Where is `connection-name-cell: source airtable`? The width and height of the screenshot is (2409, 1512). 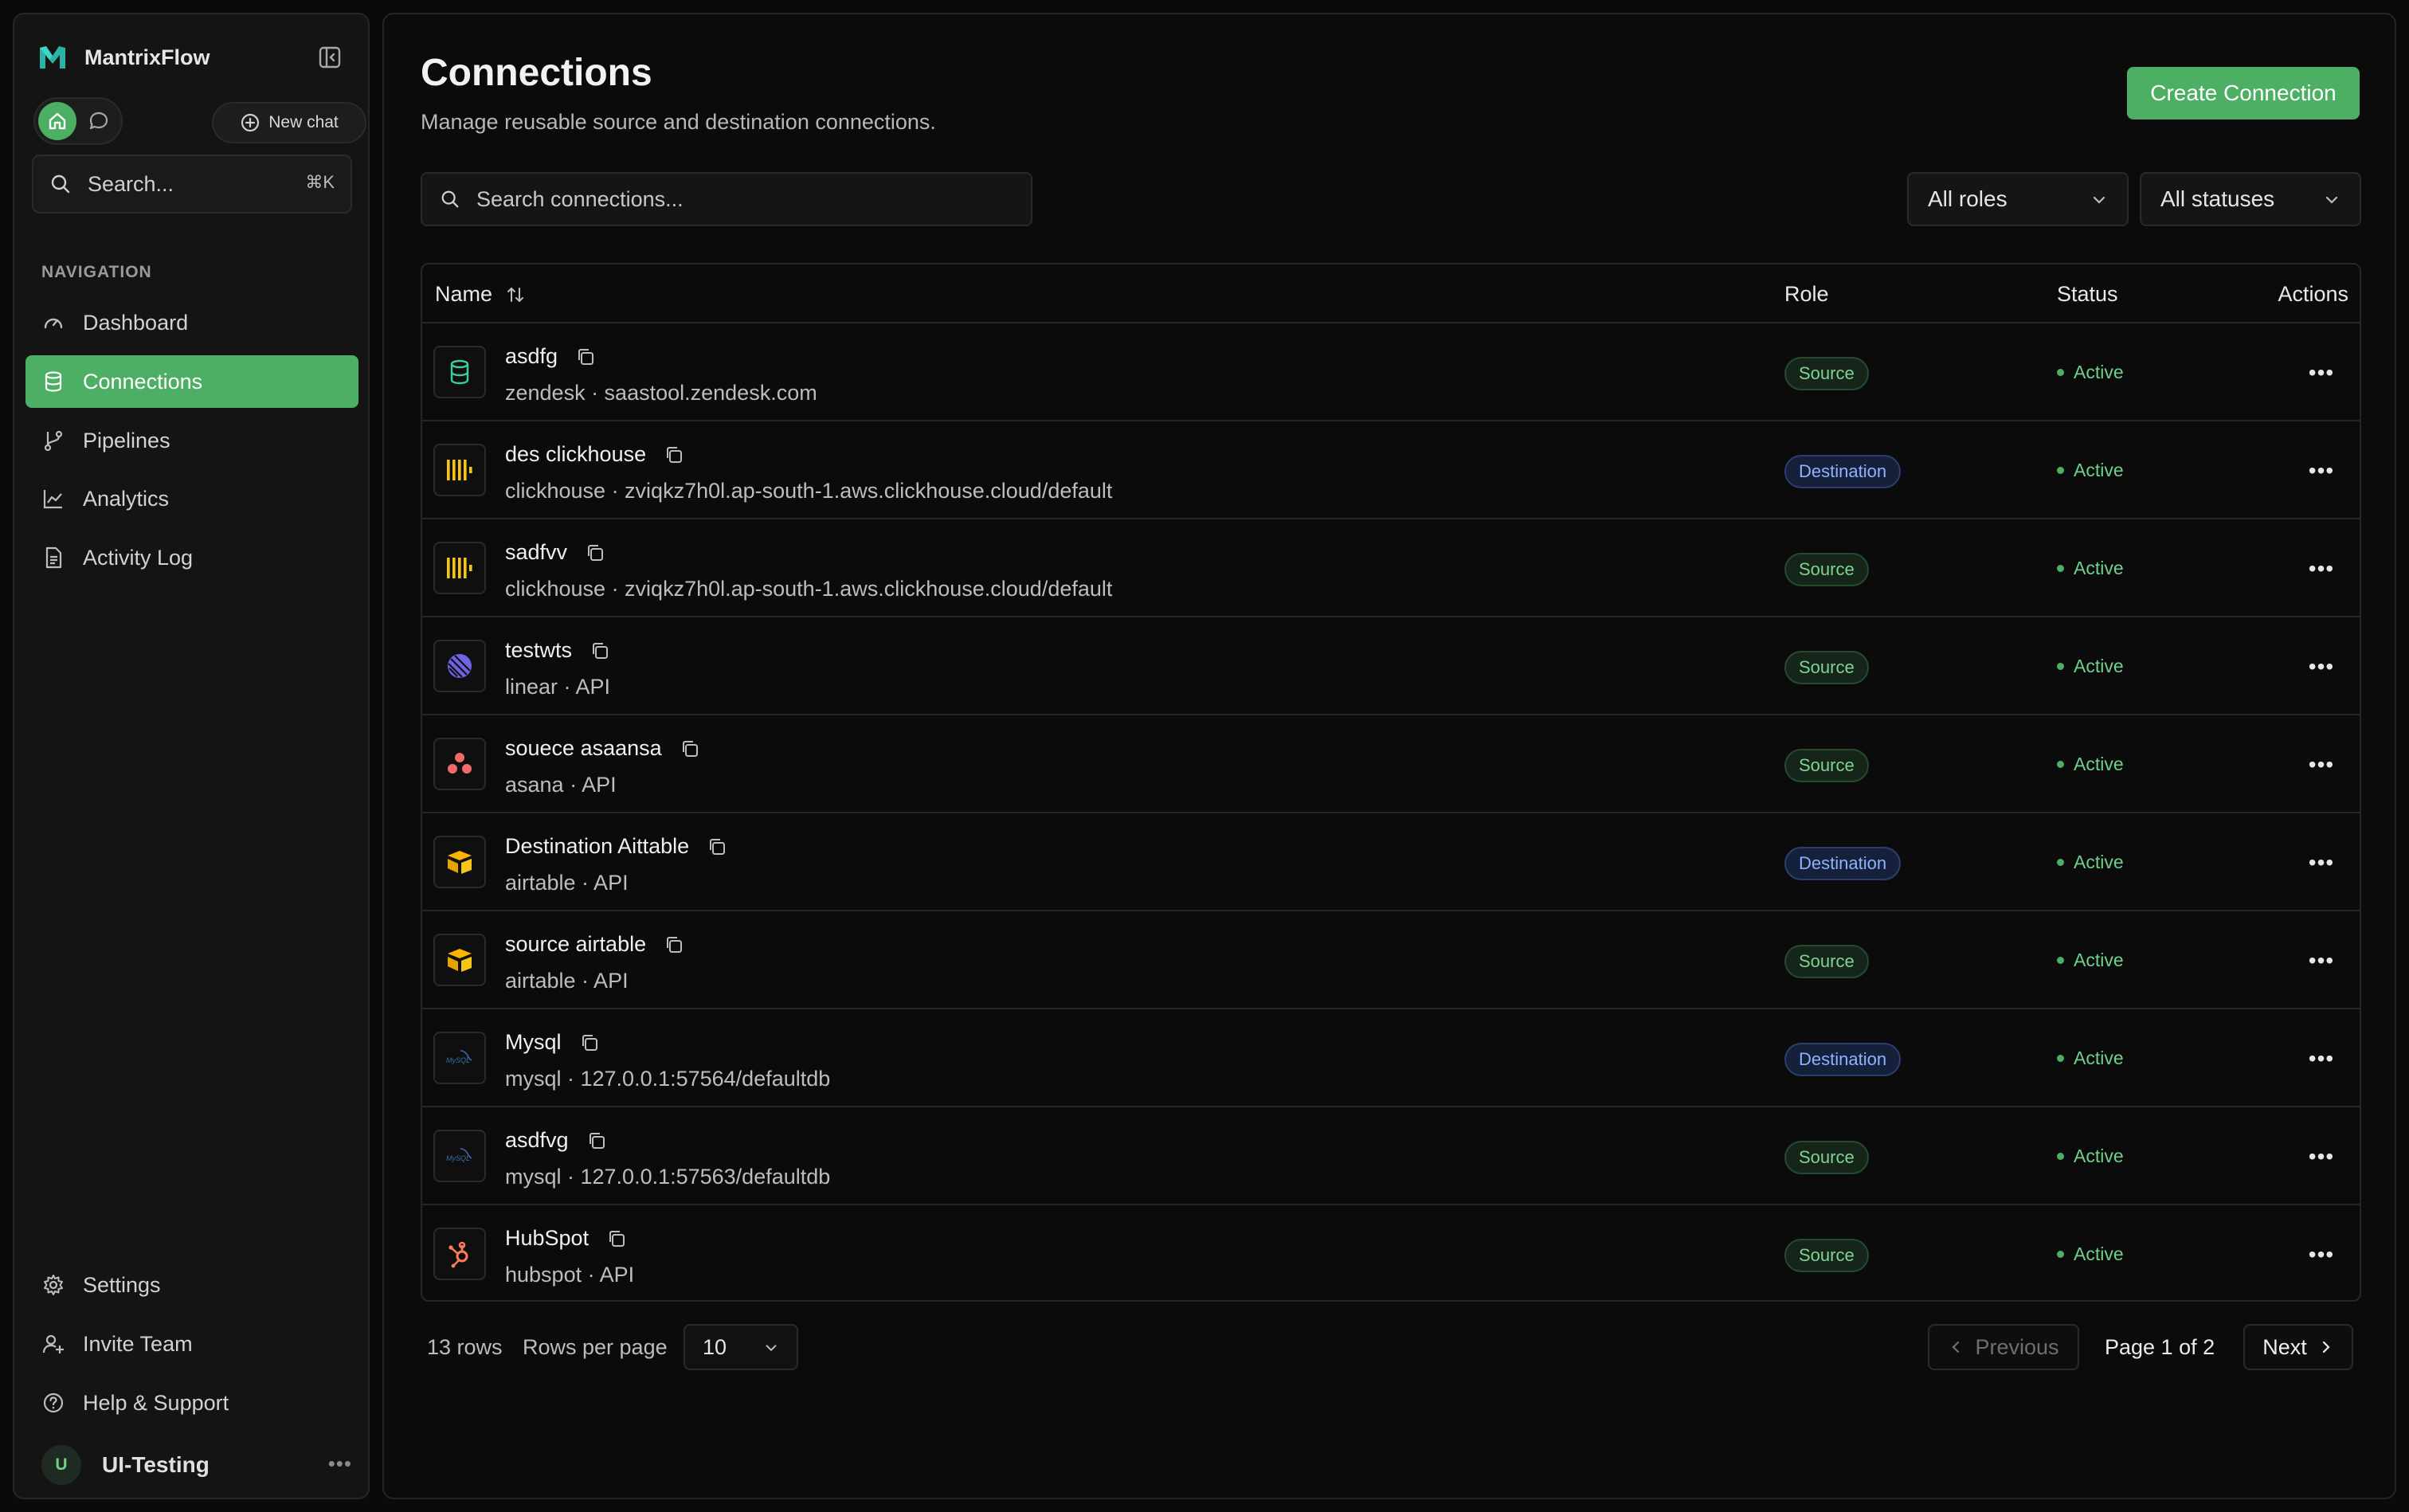
connection-name-cell: source airtable is located at coordinates (594, 945).